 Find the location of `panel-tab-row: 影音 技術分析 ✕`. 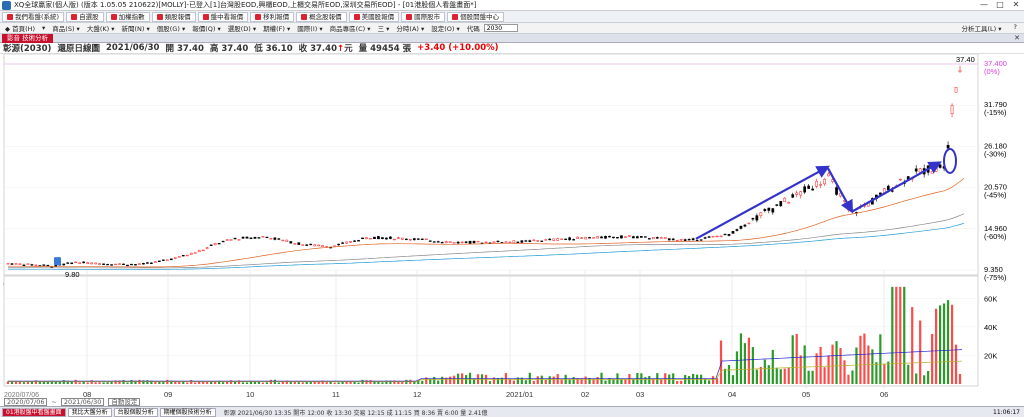

panel-tab-row: 影音 技術分析 ✕ is located at coordinates (512, 38).